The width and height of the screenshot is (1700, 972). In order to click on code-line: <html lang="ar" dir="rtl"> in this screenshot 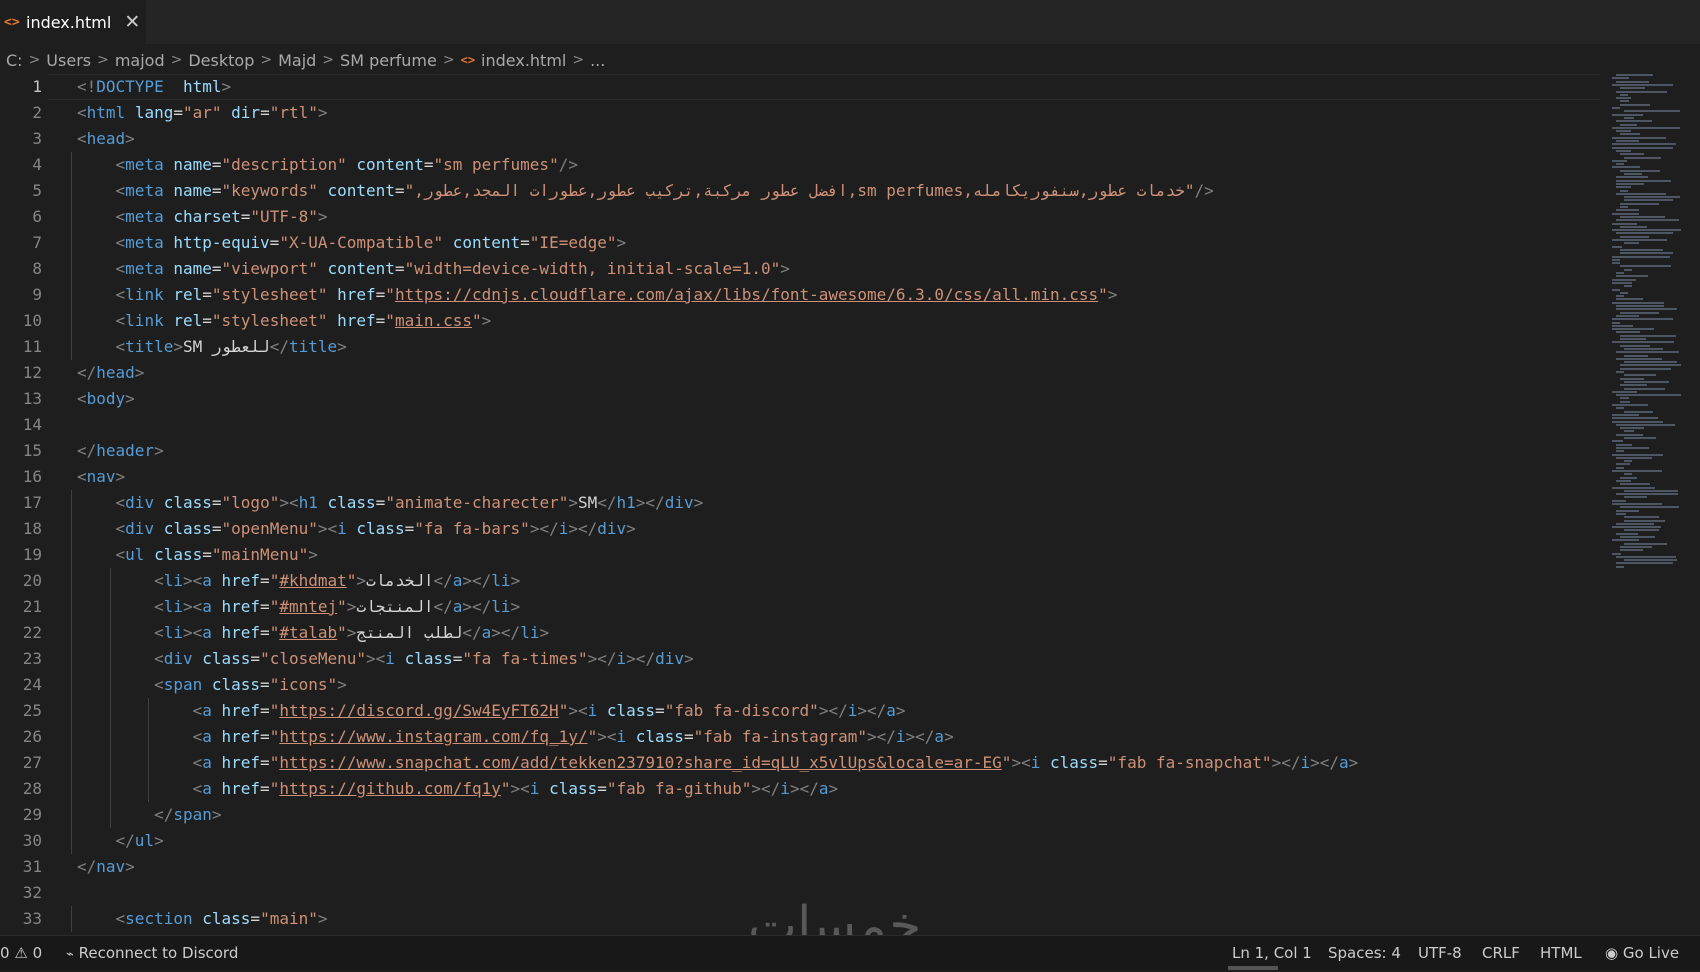, I will do `click(717, 113)`.